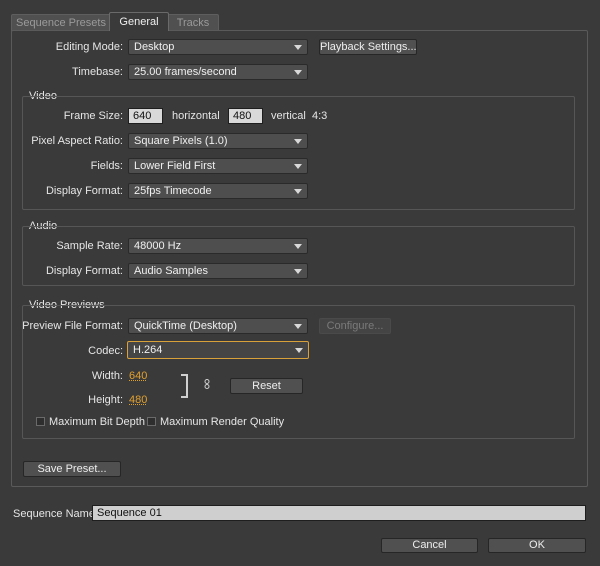 The width and height of the screenshot is (600, 566). Describe the element at coordinates (97, 72) in the screenshot. I see `timebase-label: Timebase:` at that location.